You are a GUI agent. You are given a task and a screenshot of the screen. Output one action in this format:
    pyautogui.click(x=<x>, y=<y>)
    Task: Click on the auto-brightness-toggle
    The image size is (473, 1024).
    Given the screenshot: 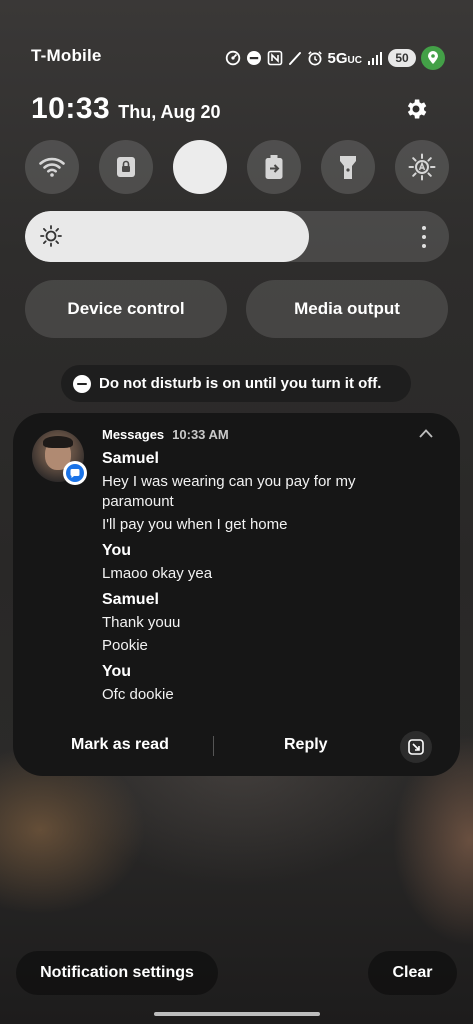 What is the action you would take?
    pyautogui.click(x=422, y=167)
    